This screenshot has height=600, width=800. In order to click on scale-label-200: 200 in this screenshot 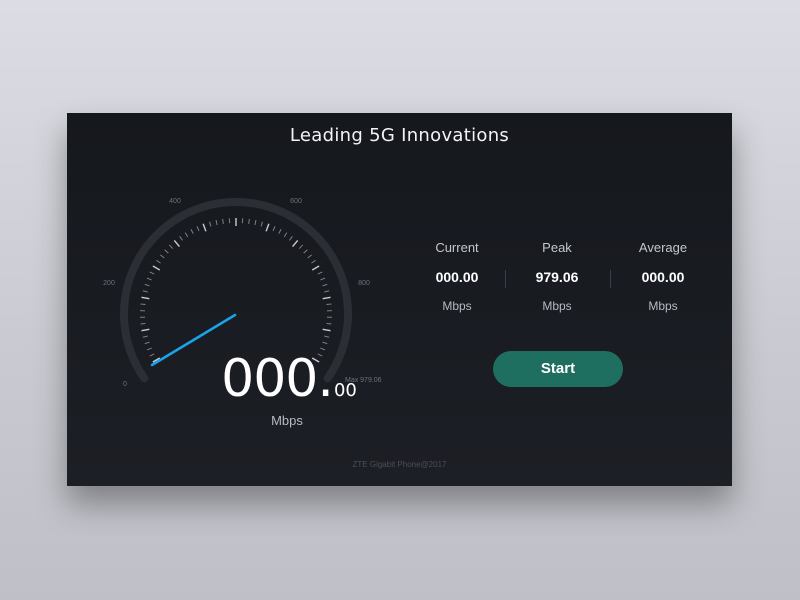, I will do `click(109, 283)`.